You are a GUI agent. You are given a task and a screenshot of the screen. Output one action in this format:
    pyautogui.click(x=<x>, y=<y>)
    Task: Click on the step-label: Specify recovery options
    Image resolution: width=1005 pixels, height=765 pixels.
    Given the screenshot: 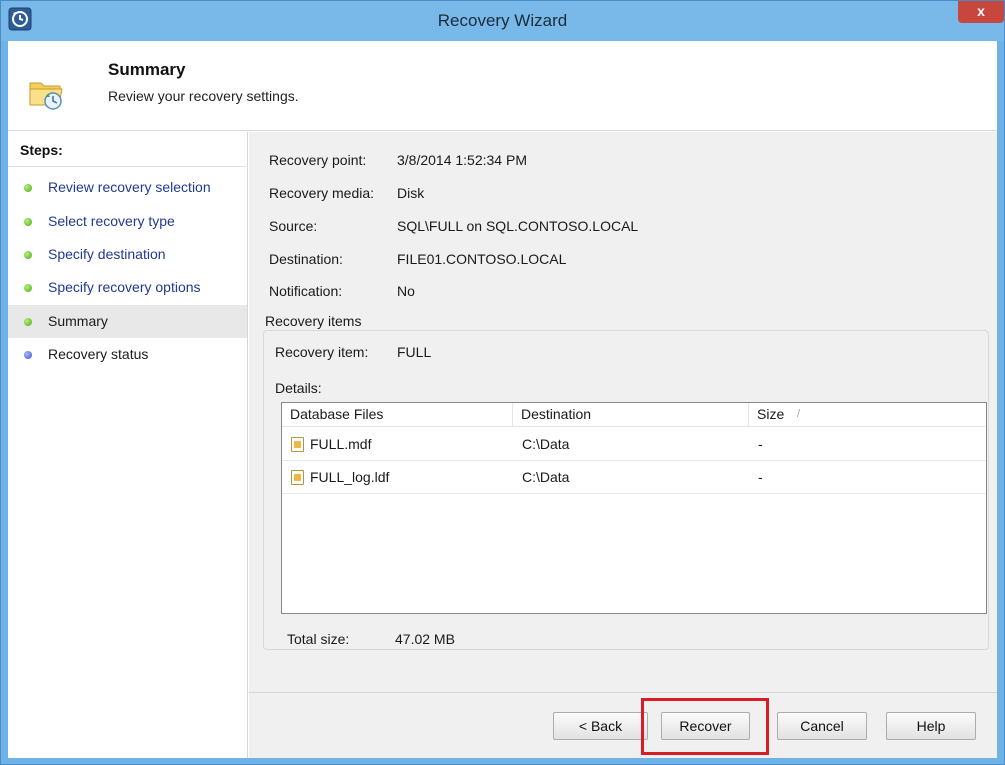 What is the action you would take?
    pyautogui.click(x=124, y=287)
    